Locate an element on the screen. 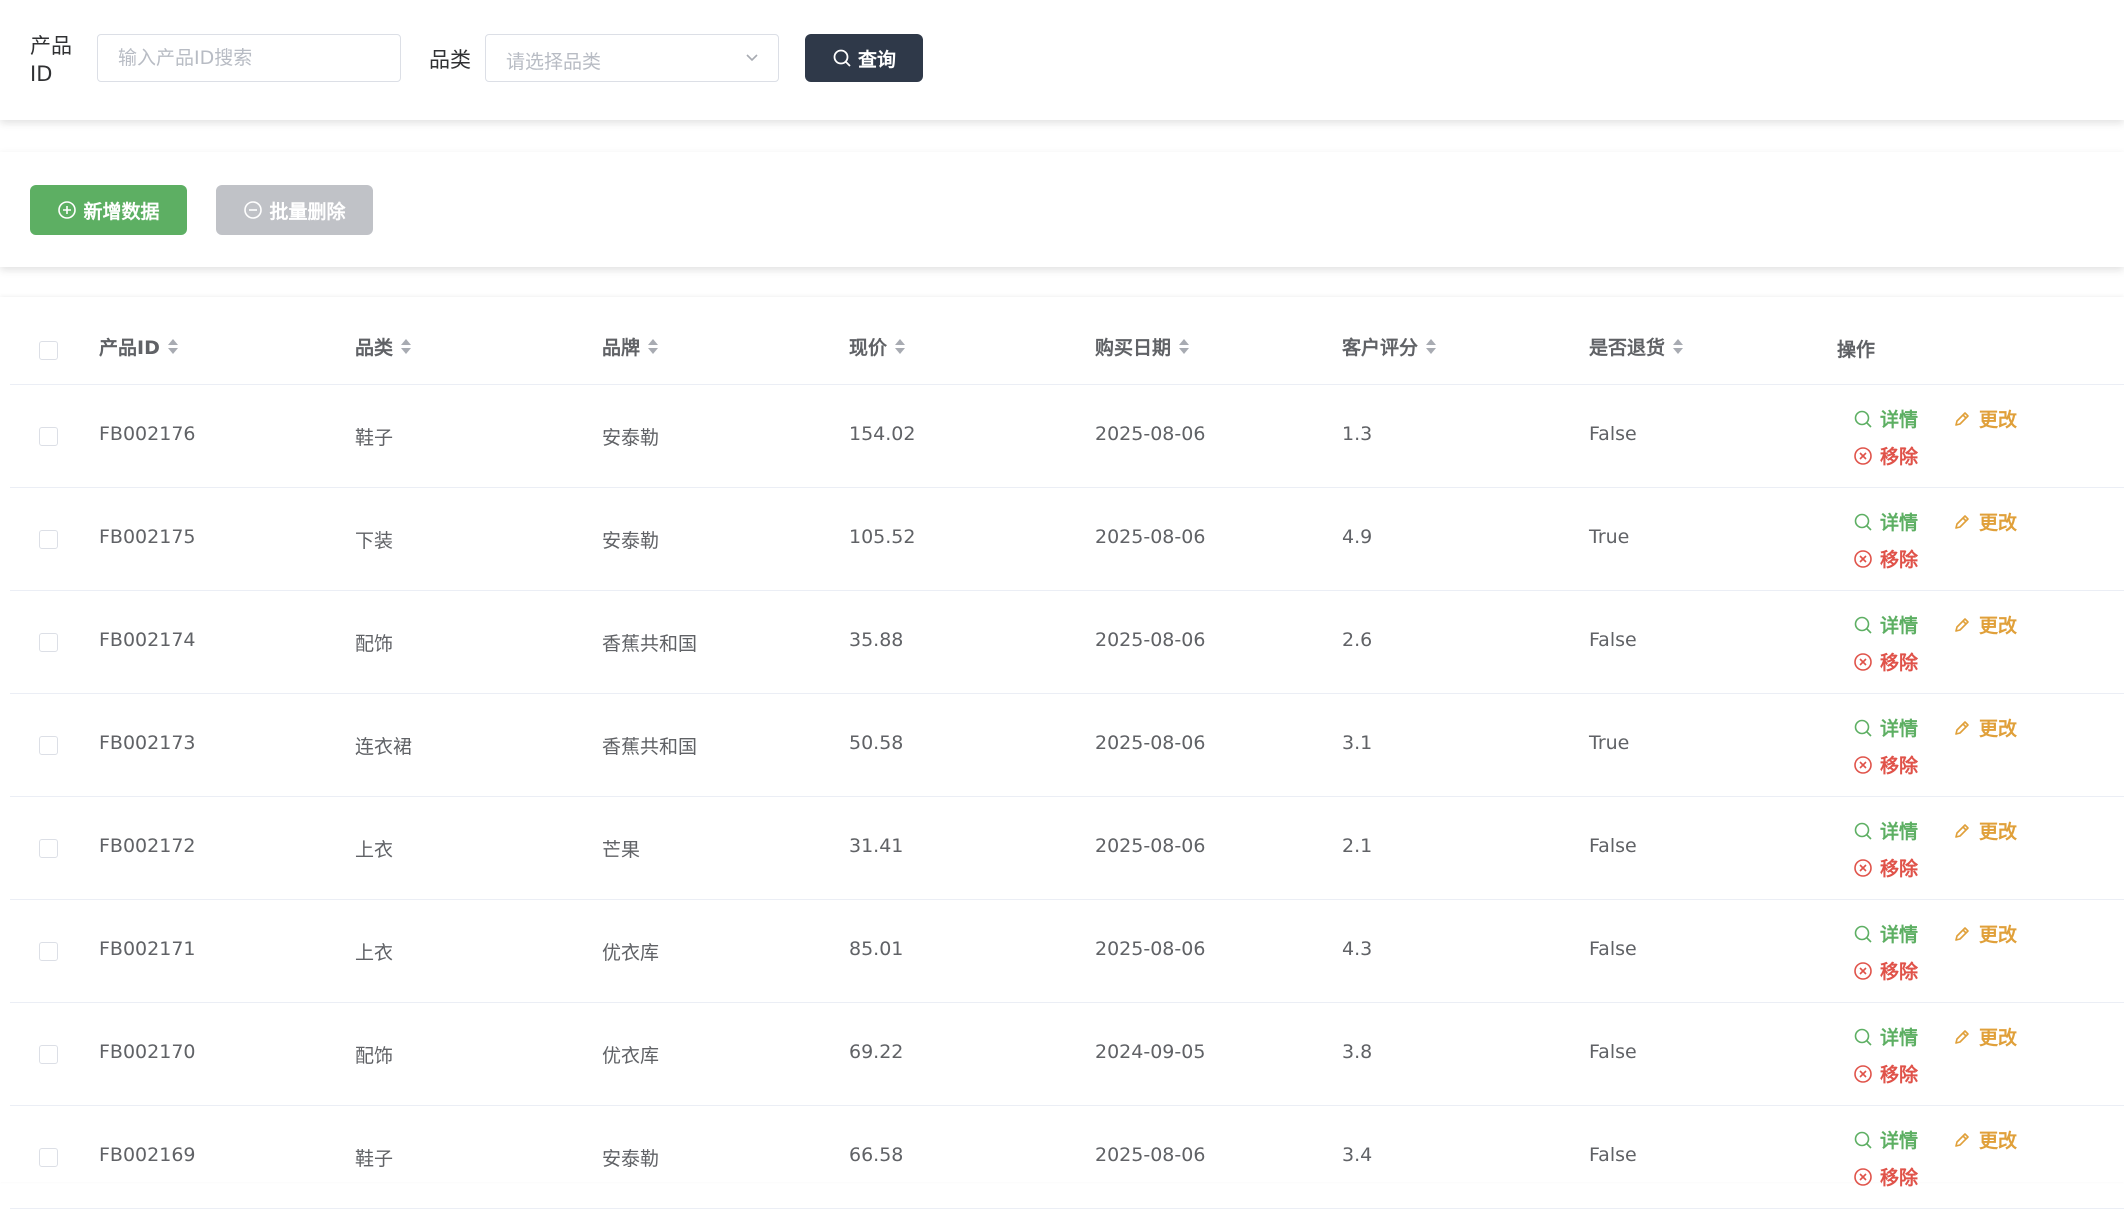 This screenshot has height=1209, width=2124. category-cell: 下装 is located at coordinates (374, 541).